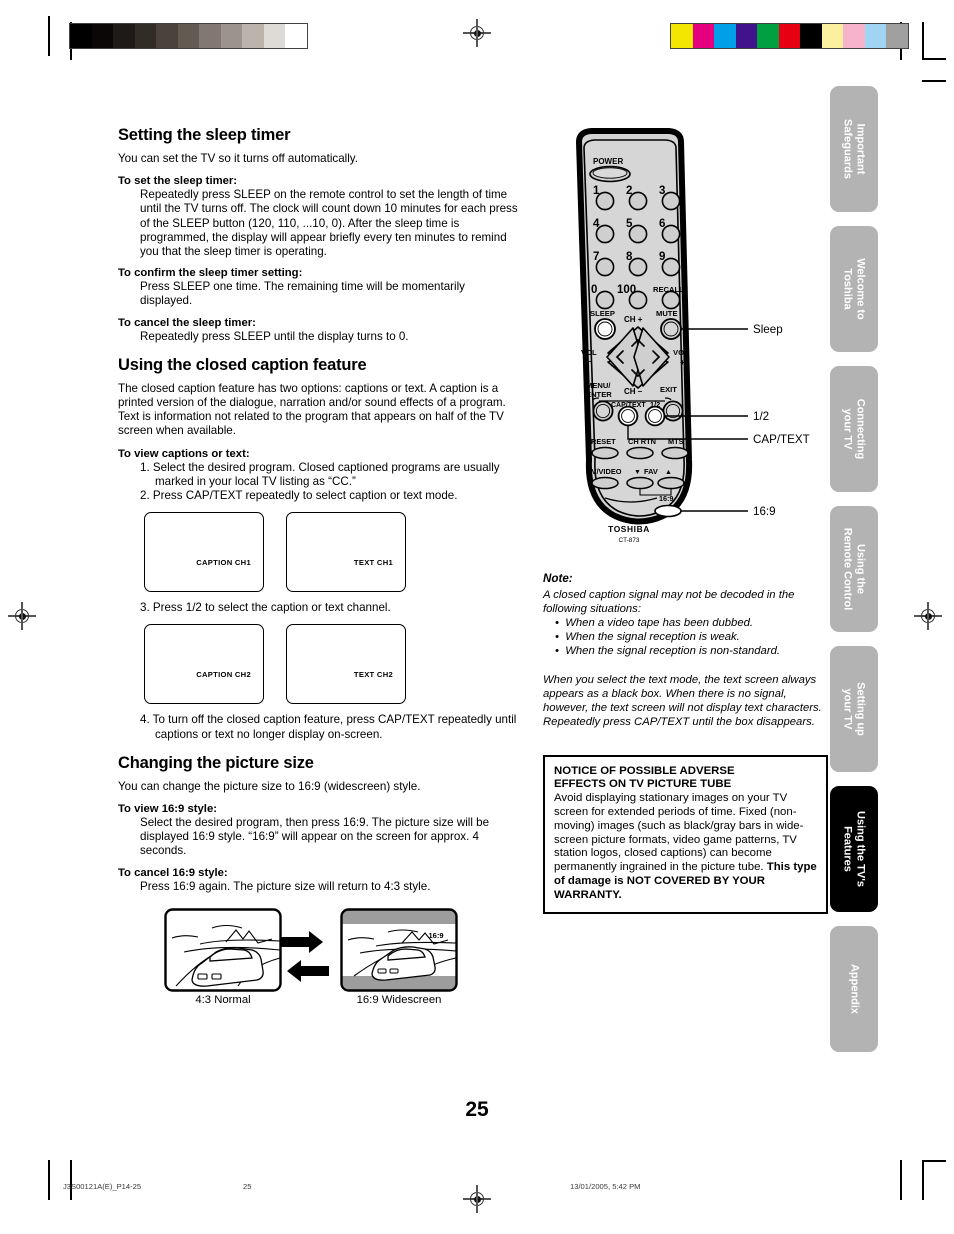  I want to click on remote-label-ch-up: CH +, so click(633, 319).